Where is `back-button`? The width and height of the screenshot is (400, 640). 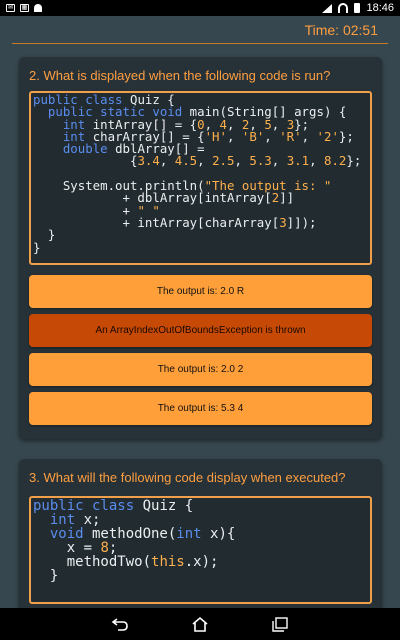 back-button is located at coordinates (120, 624).